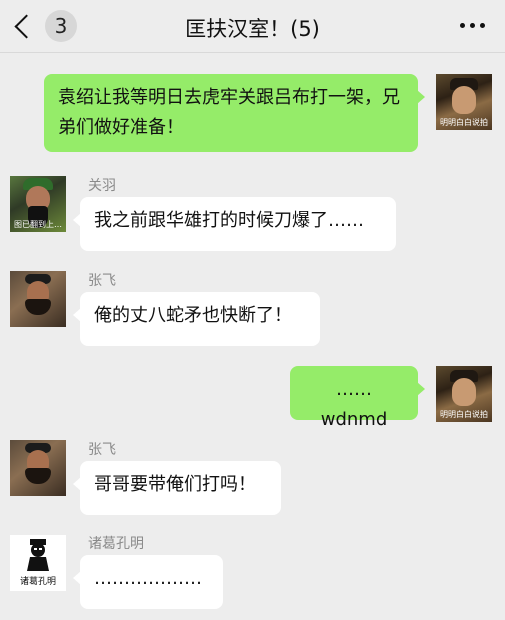 The height and width of the screenshot is (620, 505). I want to click on sender-name: 诸葛孔明, so click(116, 544).